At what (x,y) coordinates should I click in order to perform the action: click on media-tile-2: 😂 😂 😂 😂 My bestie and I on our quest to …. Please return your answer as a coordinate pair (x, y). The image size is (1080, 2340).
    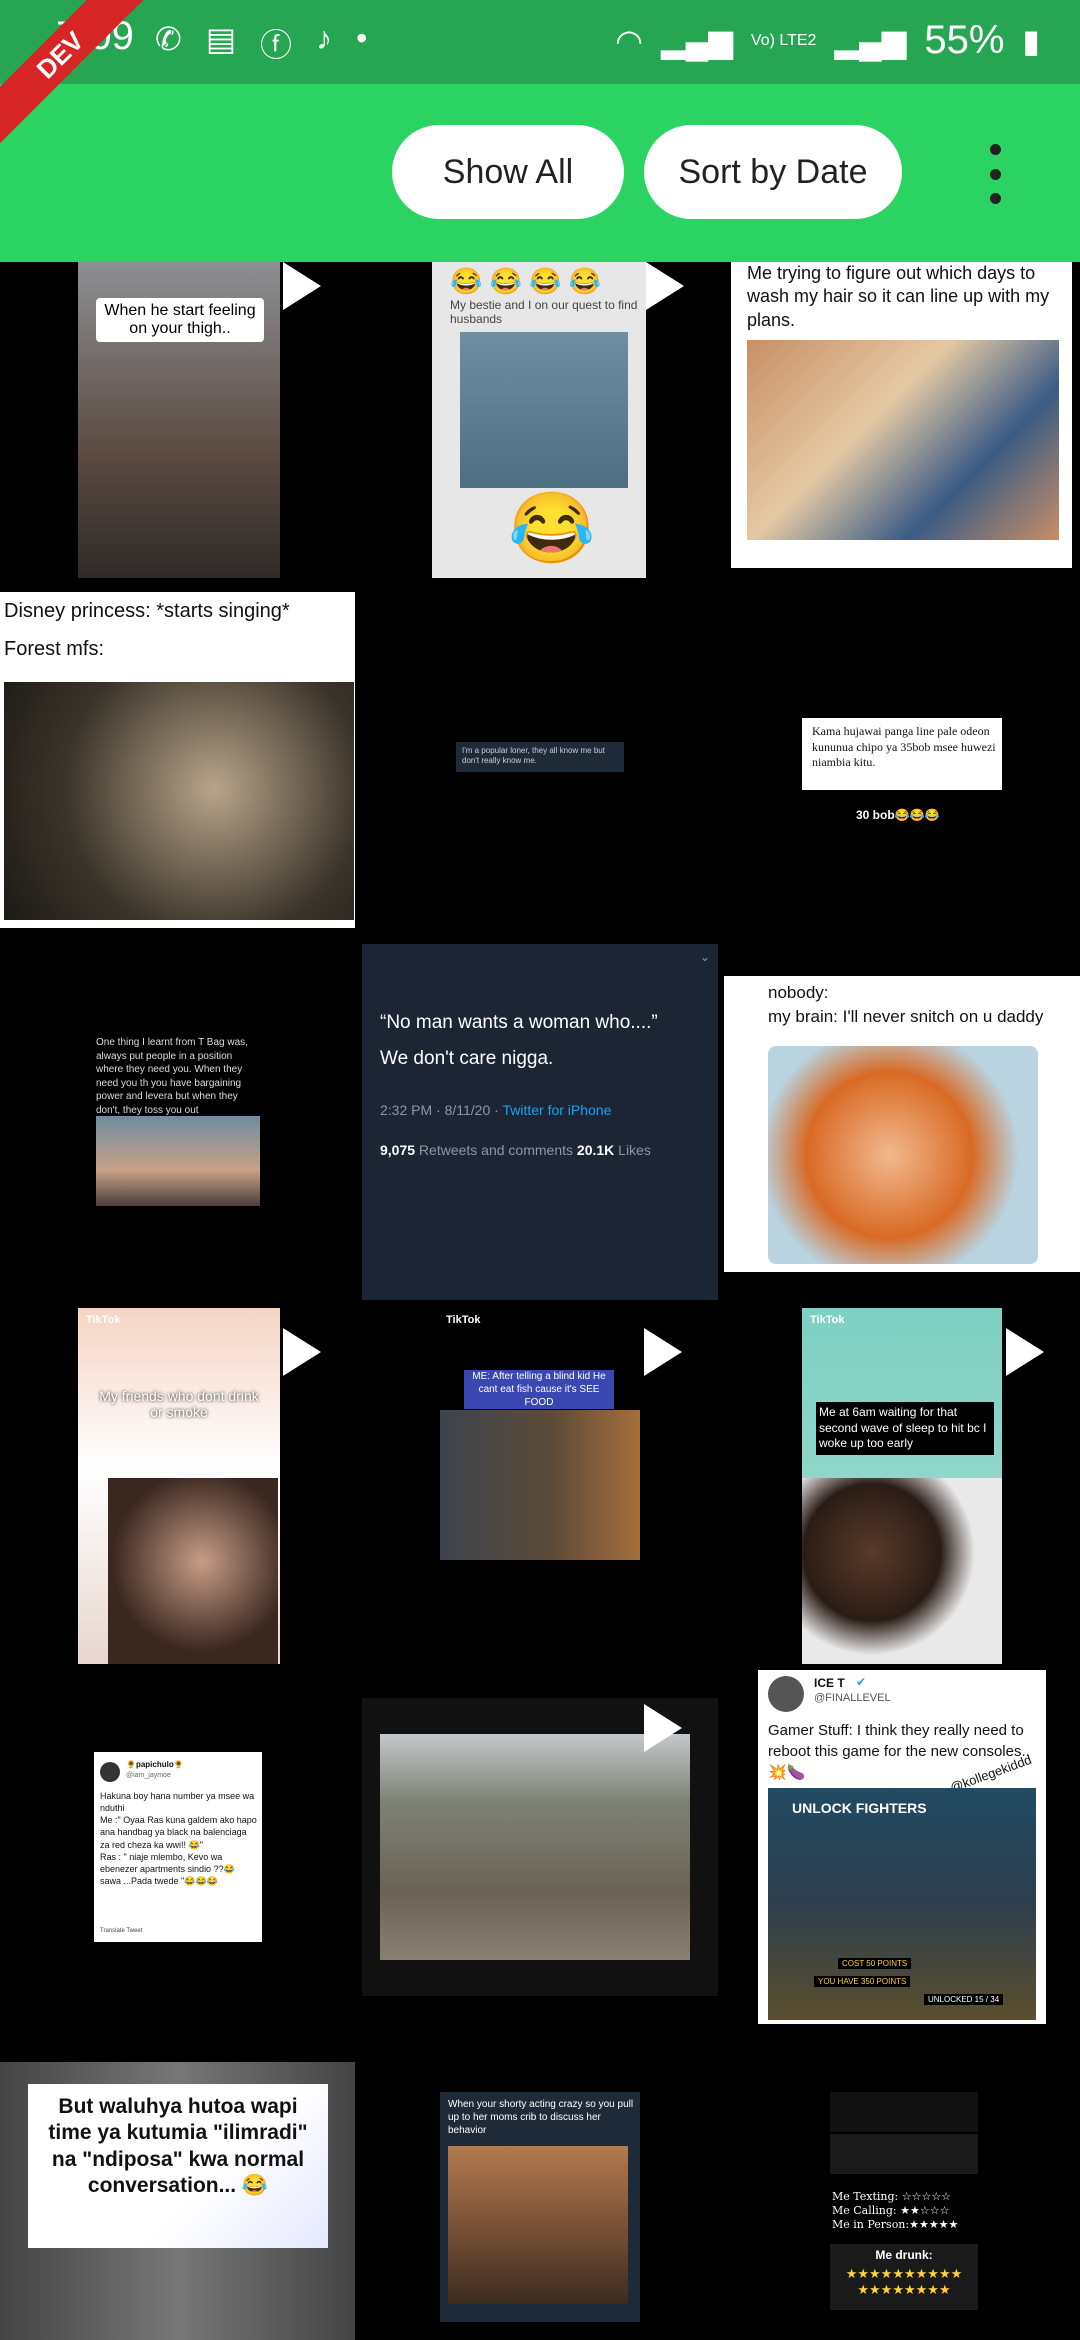
    Looking at the image, I should click on (539, 420).